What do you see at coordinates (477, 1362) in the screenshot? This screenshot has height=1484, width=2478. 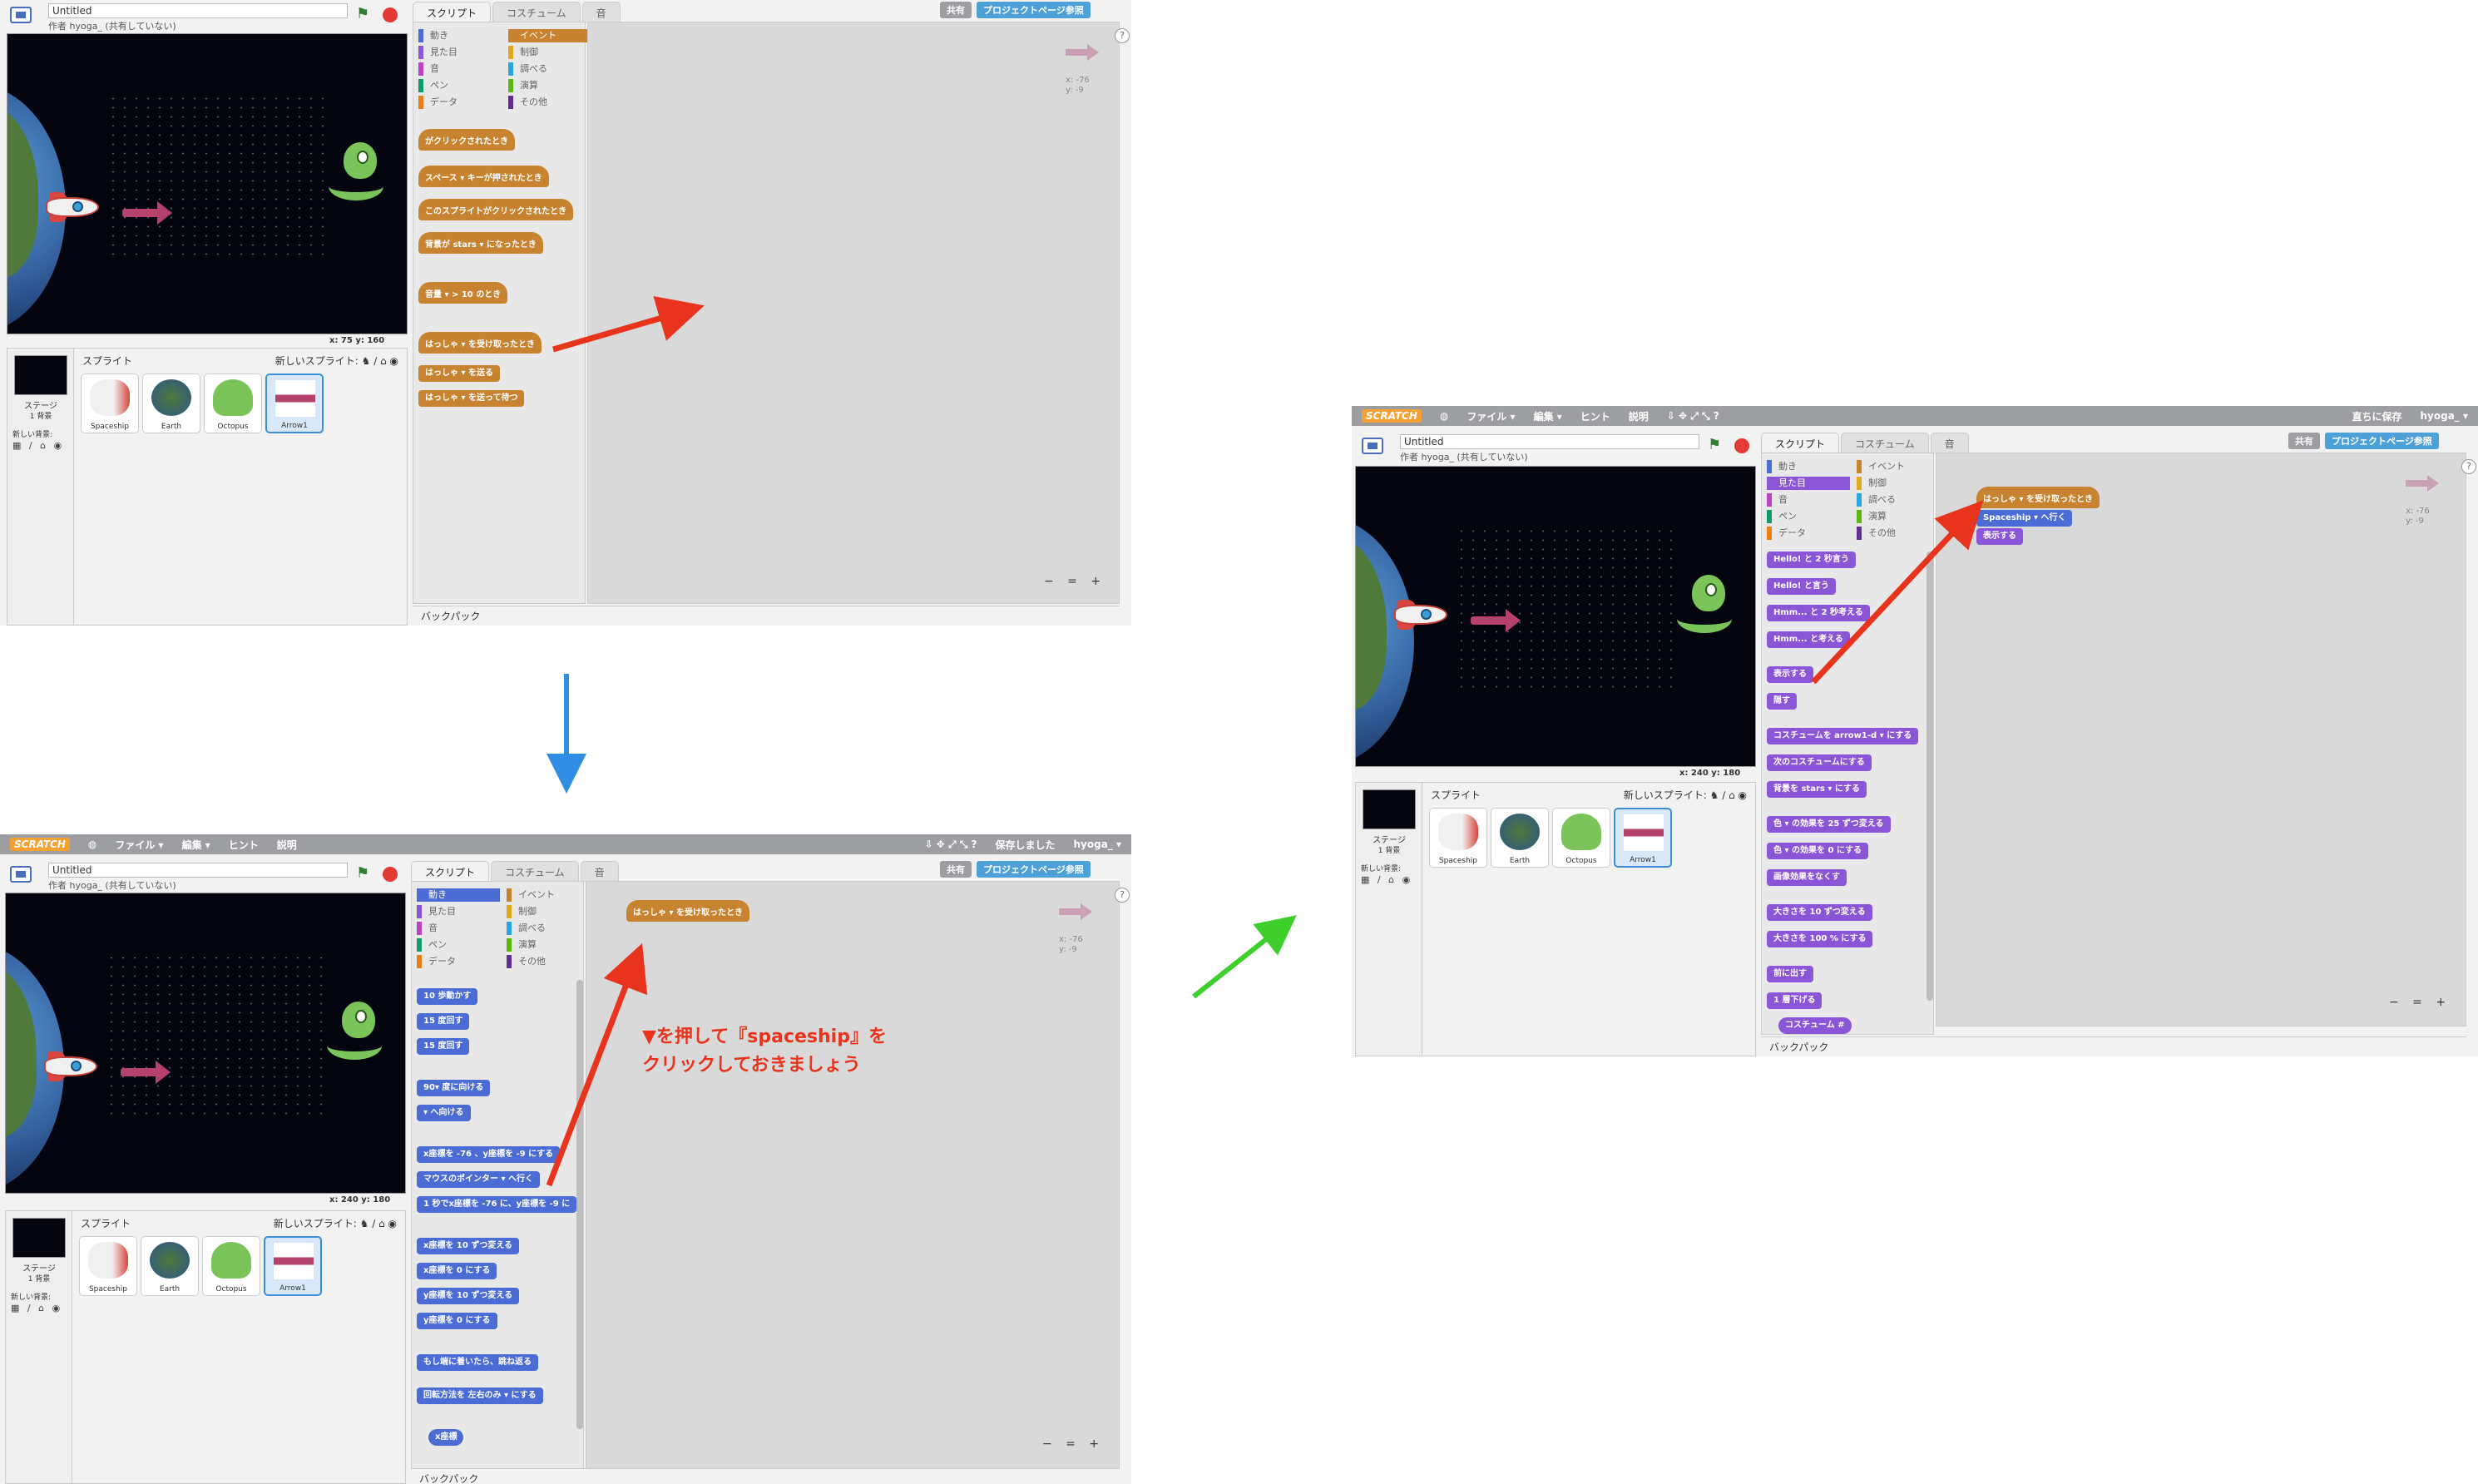 I see `block-bounce: もし端に着いたら、跳ね返る` at bounding box center [477, 1362].